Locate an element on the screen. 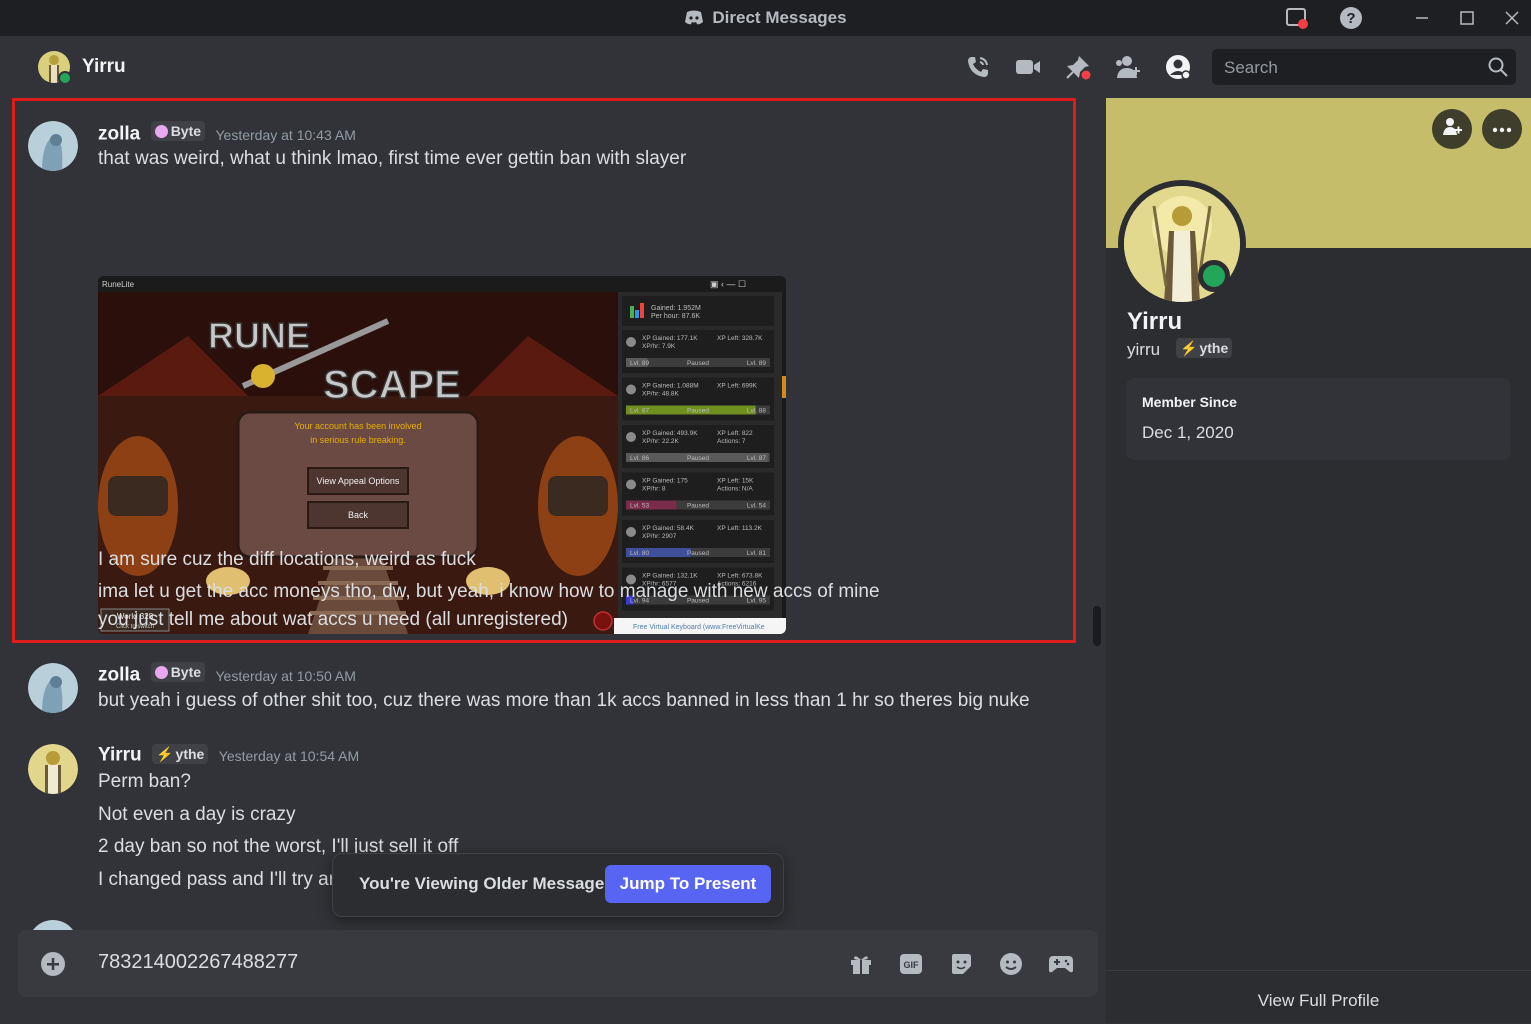  search-bar is located at coordinates (1364, 68).